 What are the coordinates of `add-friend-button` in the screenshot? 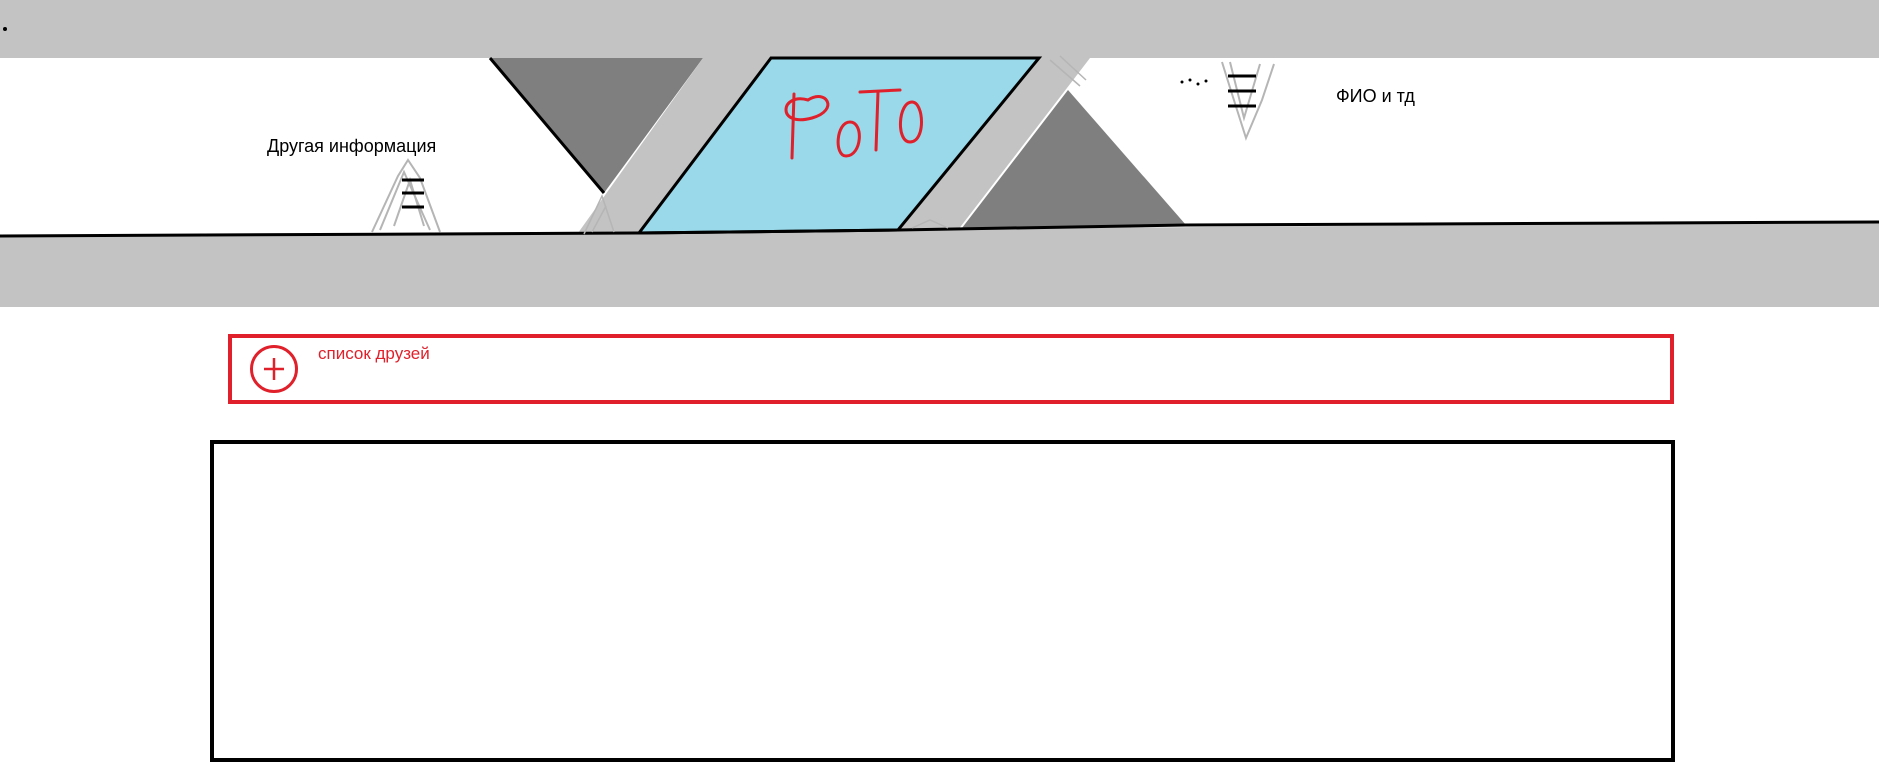 It's located at (274, 369).